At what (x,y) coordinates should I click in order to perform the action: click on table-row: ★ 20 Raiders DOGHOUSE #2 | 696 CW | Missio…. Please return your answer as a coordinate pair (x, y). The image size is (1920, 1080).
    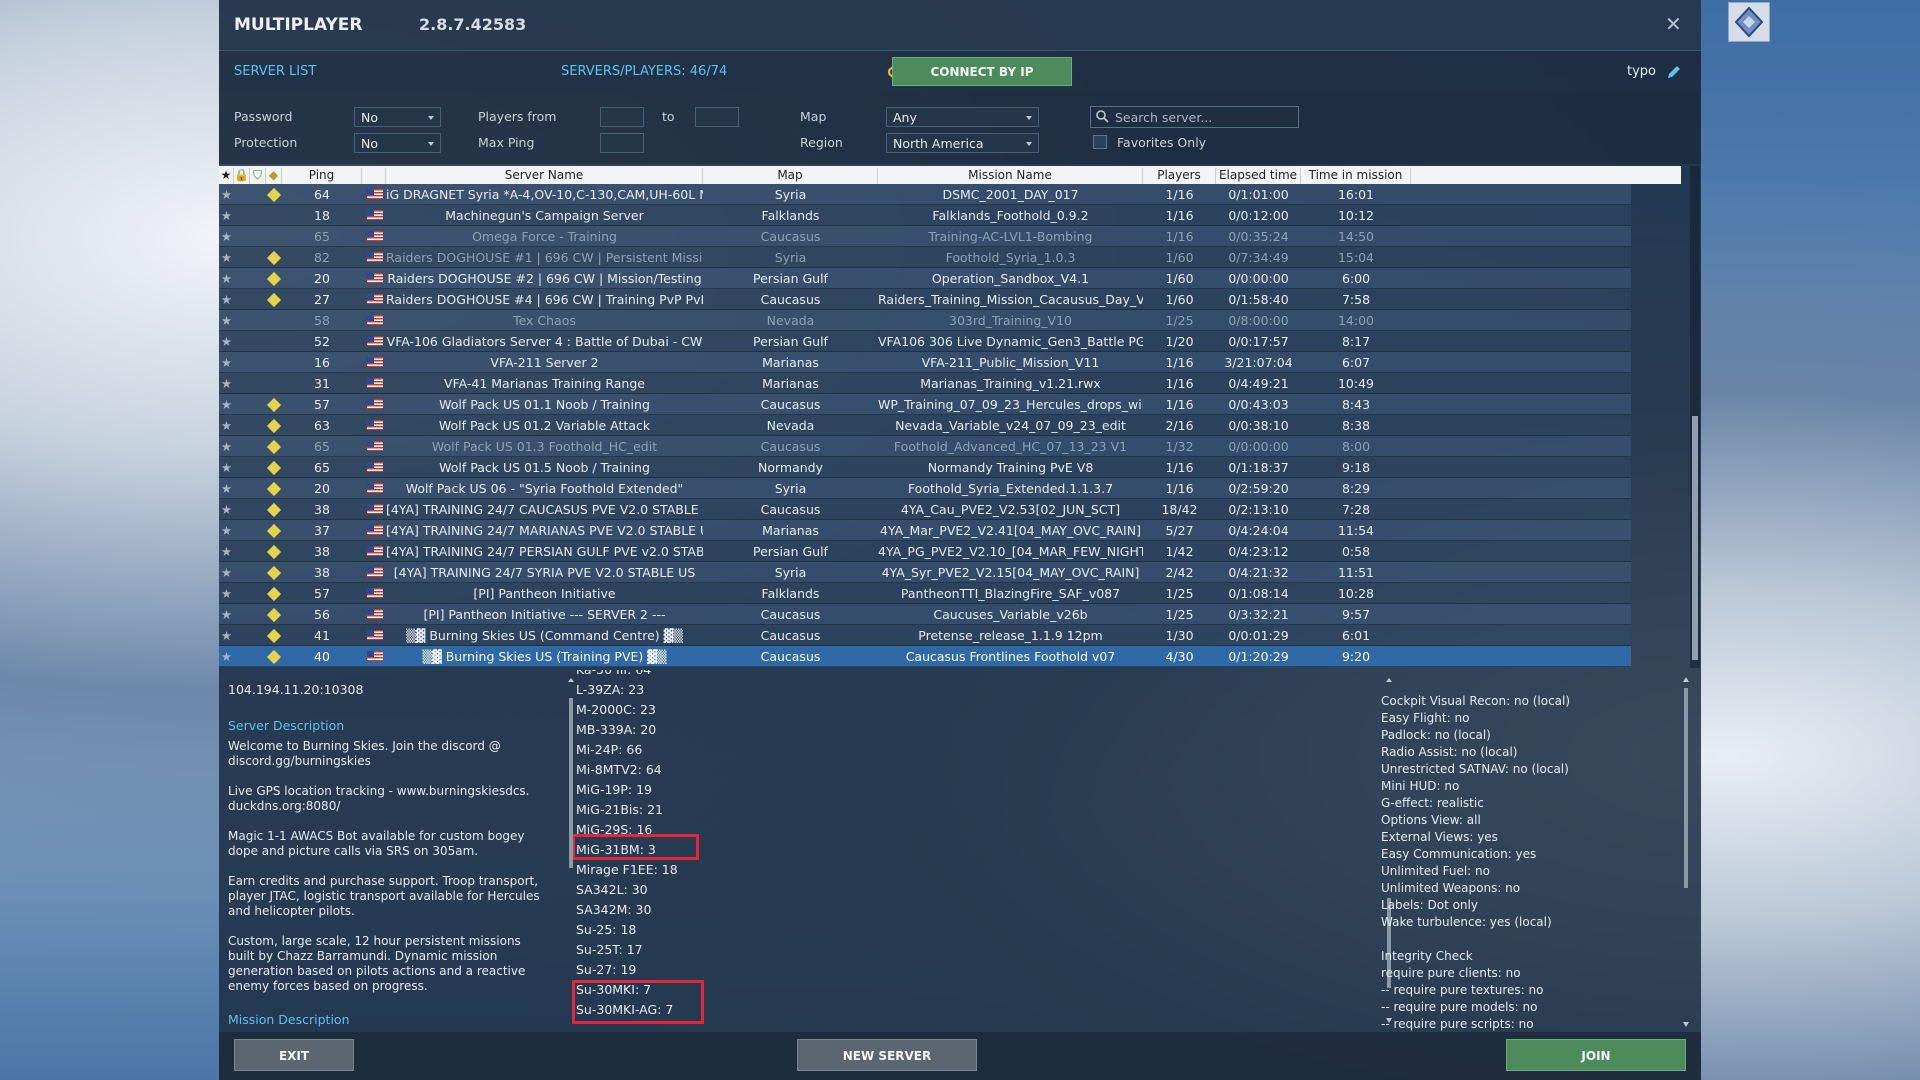
    Looking at the image, I should click on (925, 278).